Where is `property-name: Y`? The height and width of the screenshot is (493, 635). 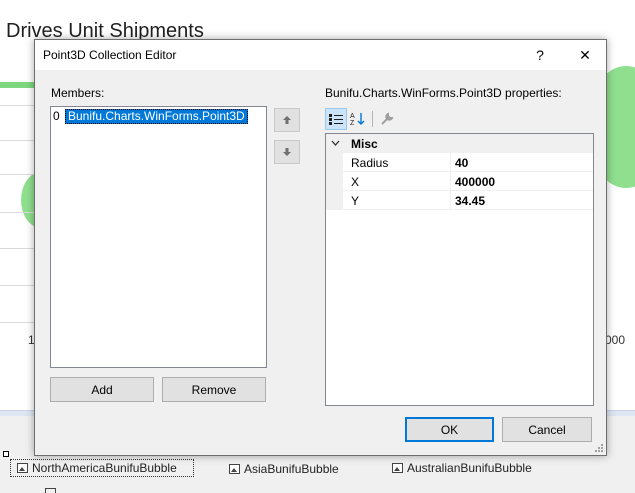 property-name: Y is located at coordinates (355, 201).